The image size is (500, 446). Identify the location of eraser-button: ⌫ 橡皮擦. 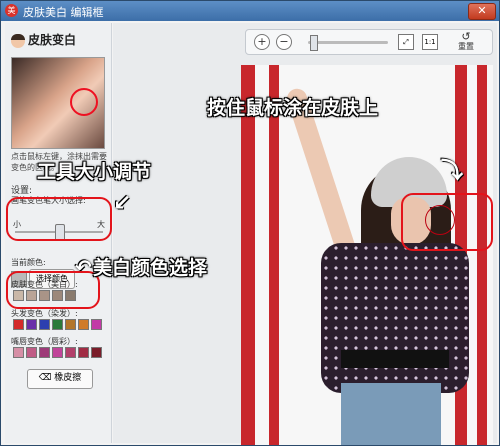
(60, 379).